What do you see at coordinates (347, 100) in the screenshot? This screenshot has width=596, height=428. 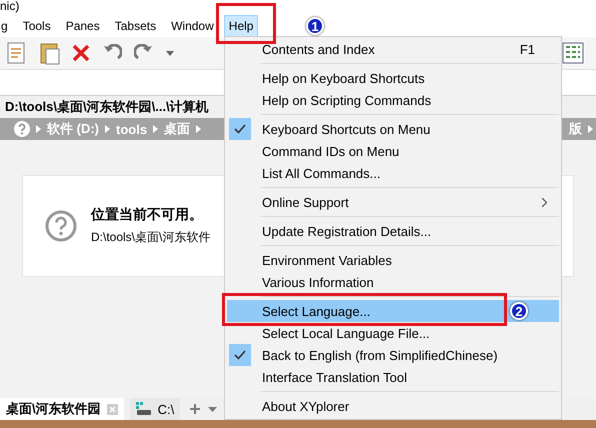 I see `menu-item-label: Help on Scripting Commands` at bounding box center [347, 100].